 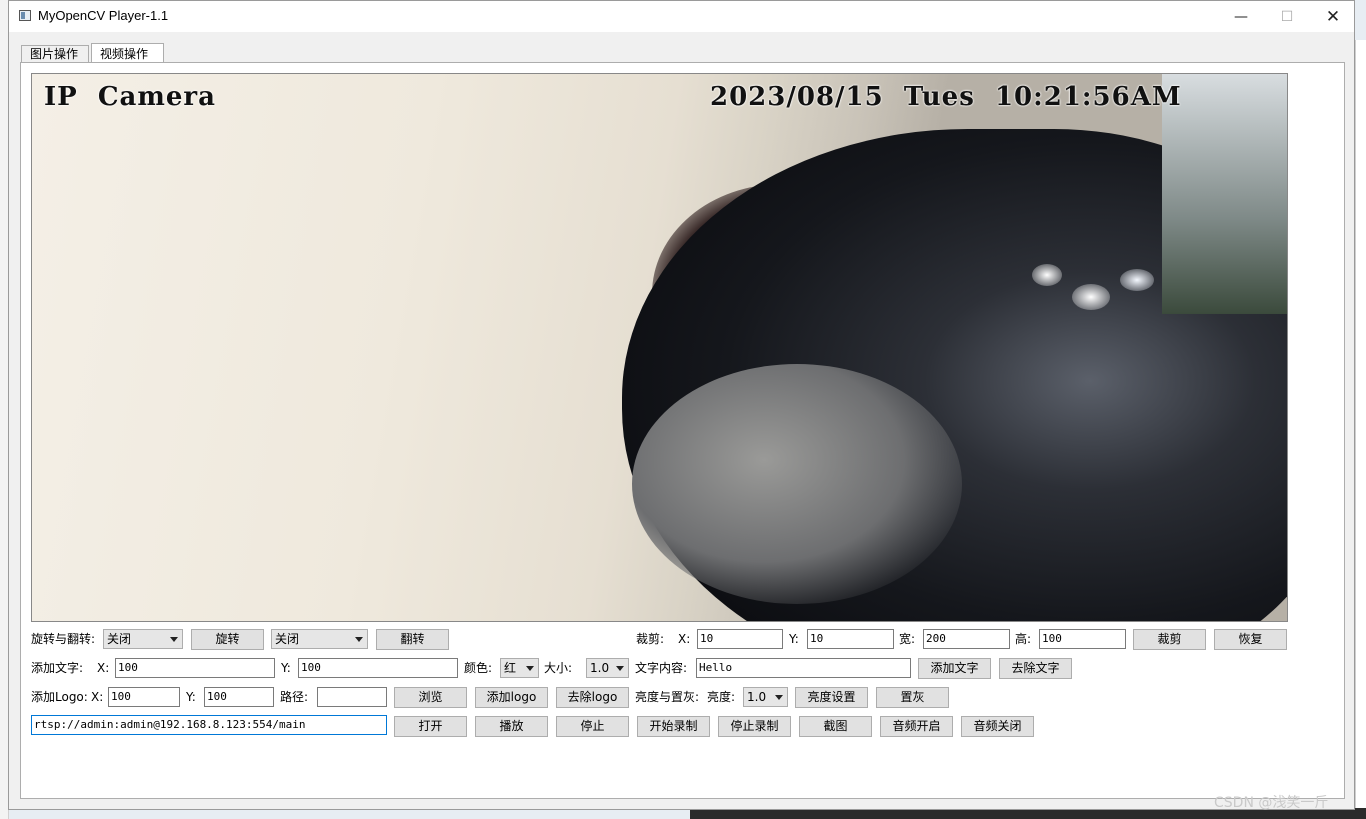 I want to click on screenshot-button: 截图, so click(x=835, y=726).